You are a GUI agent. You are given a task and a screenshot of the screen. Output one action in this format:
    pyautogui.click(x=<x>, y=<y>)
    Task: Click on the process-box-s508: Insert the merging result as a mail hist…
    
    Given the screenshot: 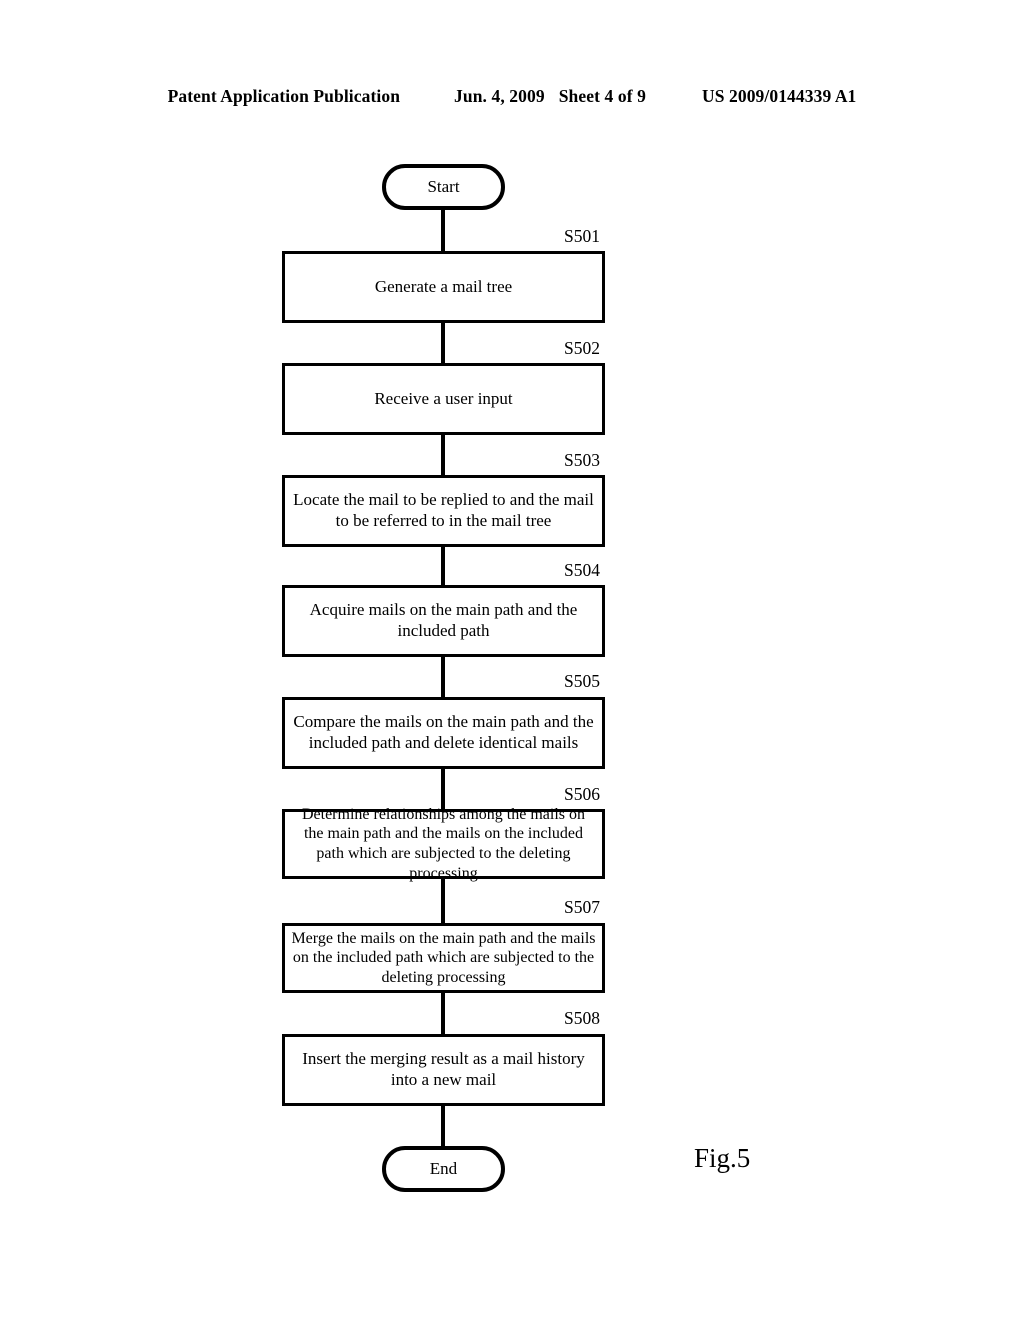 What is the action you would take?
    pyautogui.click(x=443, y=1070)
    